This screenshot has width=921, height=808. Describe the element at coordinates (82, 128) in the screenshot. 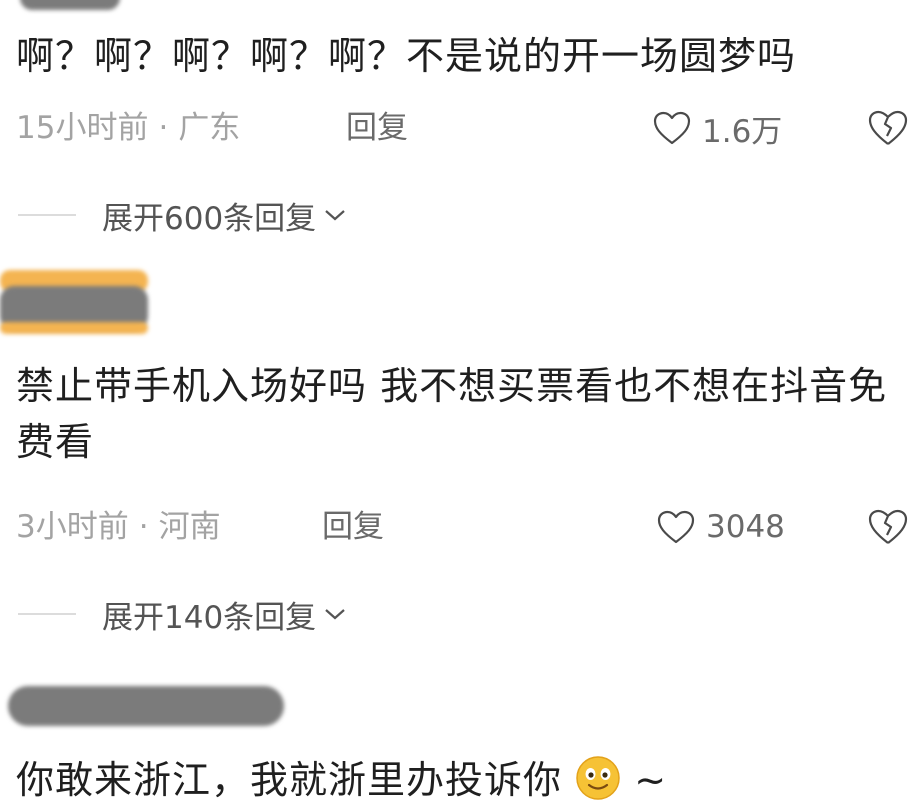

I see `comment-time: 15小时前` at that location.